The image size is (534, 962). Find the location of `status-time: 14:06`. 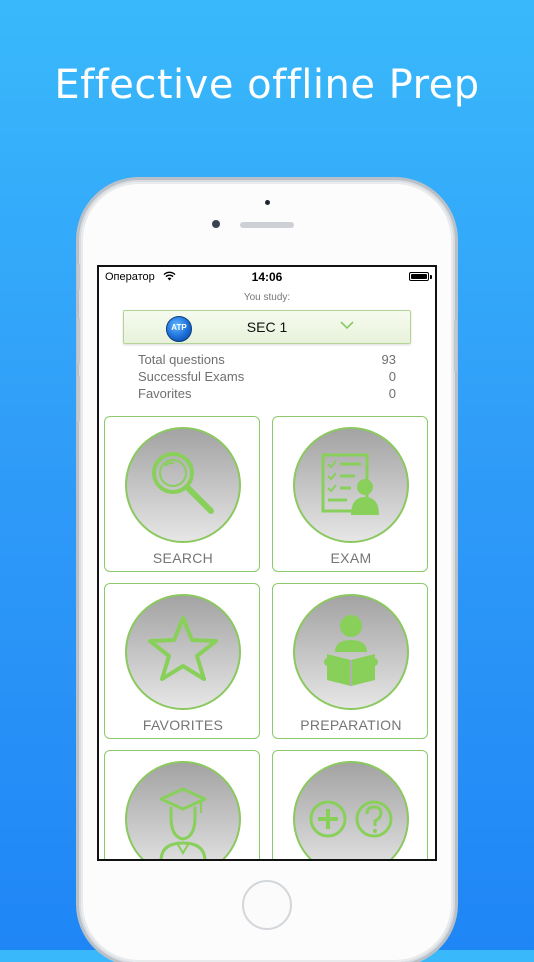

status-time: 14:06 is located at coordinates (267, 277).